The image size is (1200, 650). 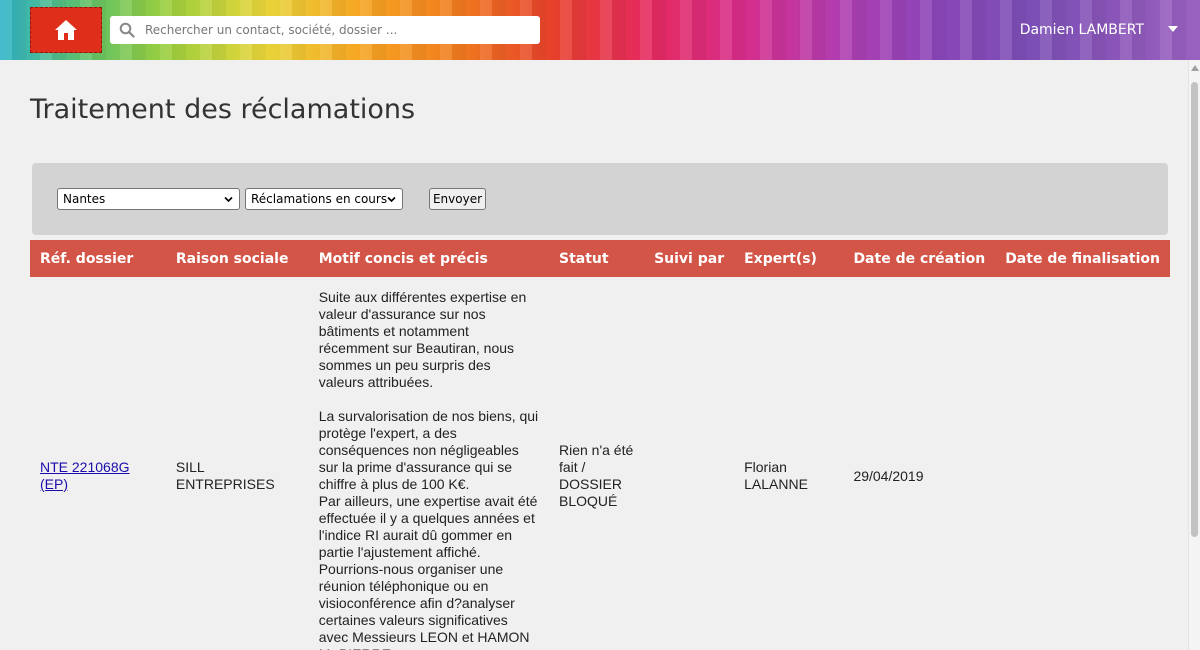 What do you see at coordinates (600, 30) in the screenshot?
I see `top-header: Damien LAMBERT` at bounding box center [600, 30].